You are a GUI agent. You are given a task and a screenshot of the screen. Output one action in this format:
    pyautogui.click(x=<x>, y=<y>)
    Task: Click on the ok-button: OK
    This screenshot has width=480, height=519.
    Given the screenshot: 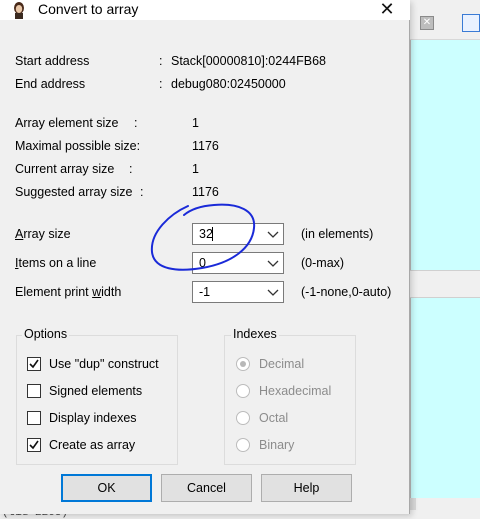 What is the action you would take?
    pyautogui.click(x=106, y=488)
    